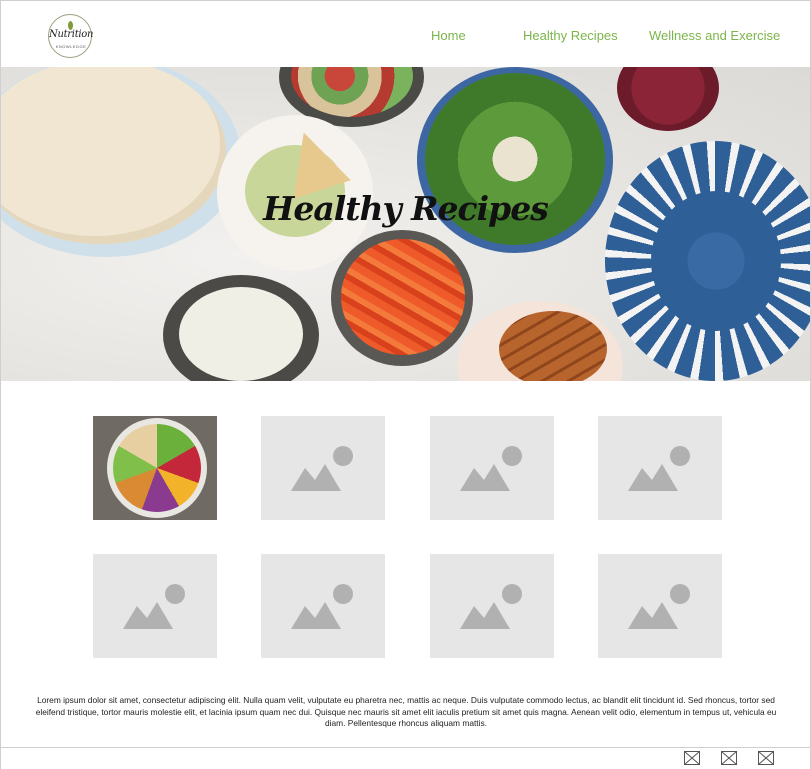 The height and width of the screenshot is (769, 811). What do you see at coordinates (448, 35) in the screenshot?
I see `nav-home: Home` at bounding box center [448, 35].